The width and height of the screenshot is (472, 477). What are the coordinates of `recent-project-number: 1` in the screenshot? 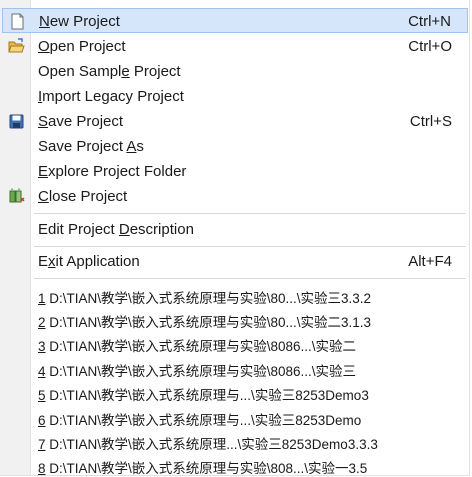 It's located at (42, 298).